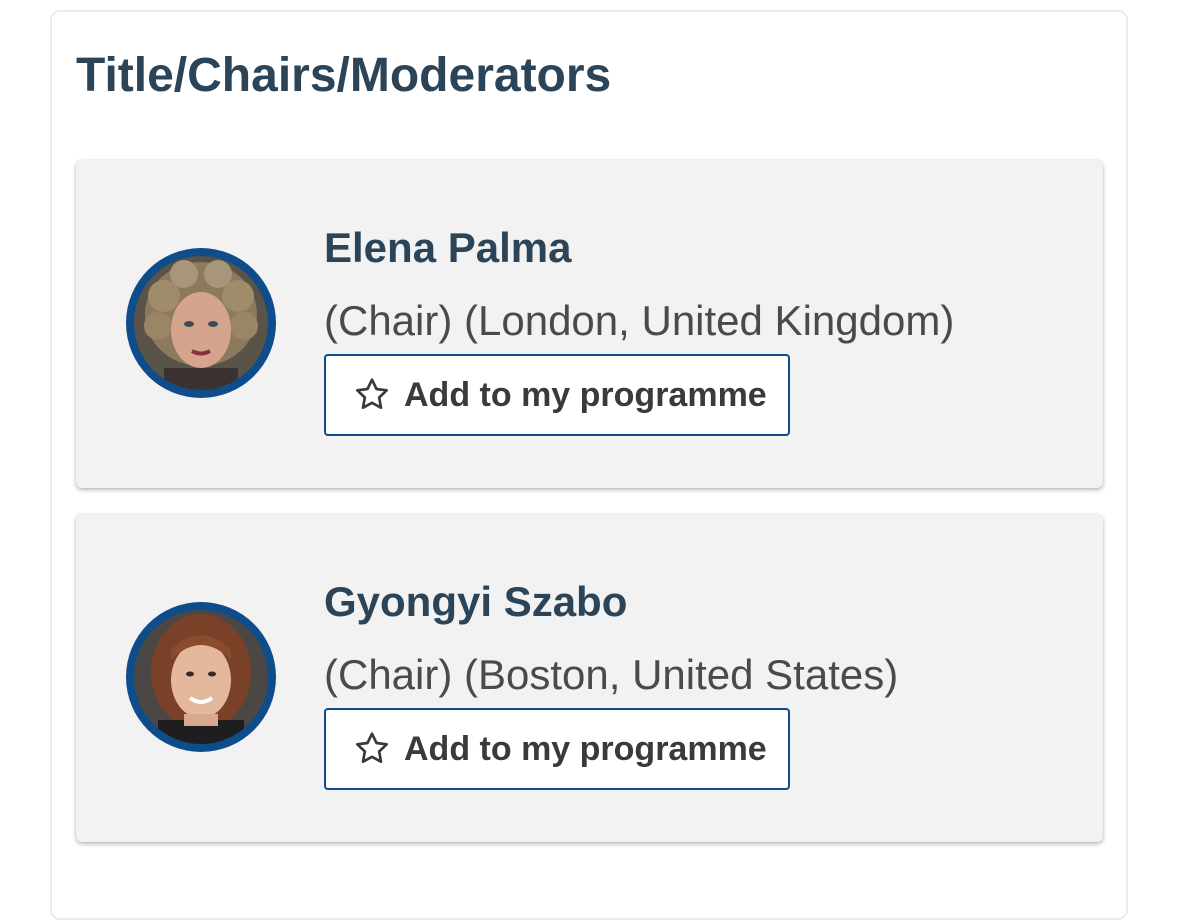 The width and height of the screenshot is (1179, 920). Describe the element at coordinates (639, 320) in the screenshot. I see `person-role-location: (Chair) (London, United Kingdom)` at that location.